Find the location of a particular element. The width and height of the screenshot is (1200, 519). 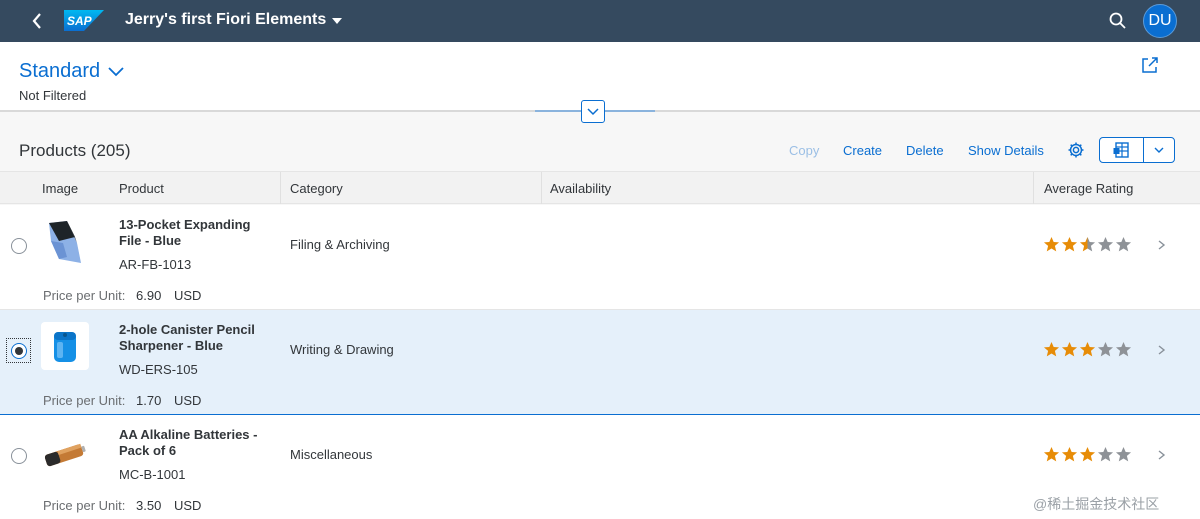

product-id: AR-FB-1013 is located at coordinates (155, 264).